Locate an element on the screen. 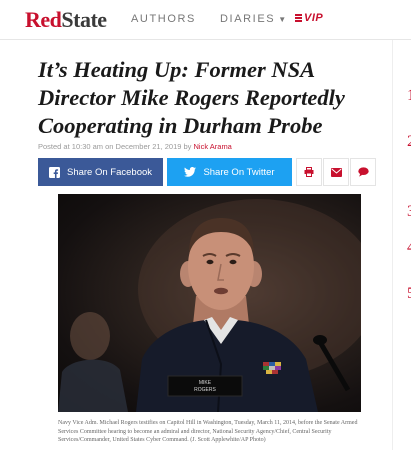 The height and width of the screenshot is (450, 411). trending-number-4: 4 is located at coordinates (409, 248).